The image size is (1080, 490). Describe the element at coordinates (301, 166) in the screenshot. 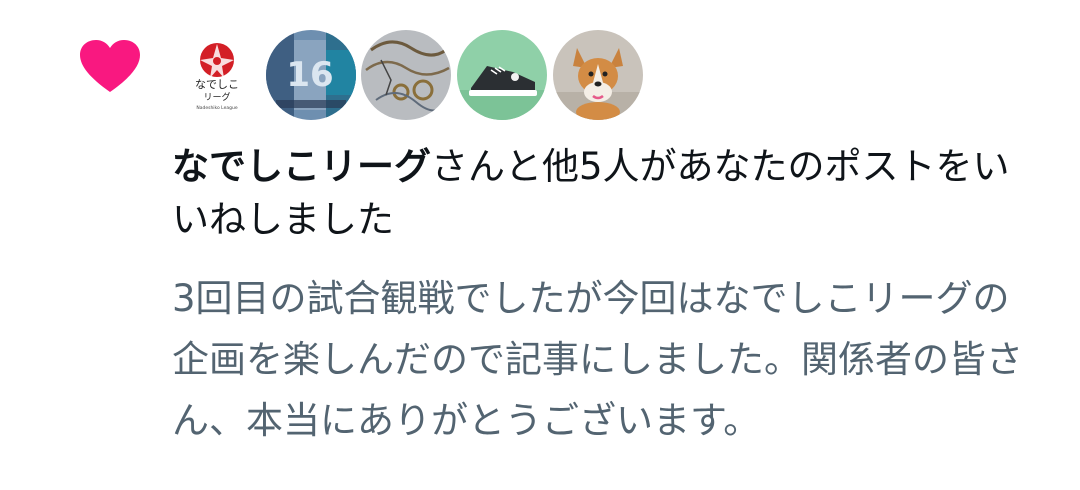

I see `liker-name: なでしこリーグ` at that location.